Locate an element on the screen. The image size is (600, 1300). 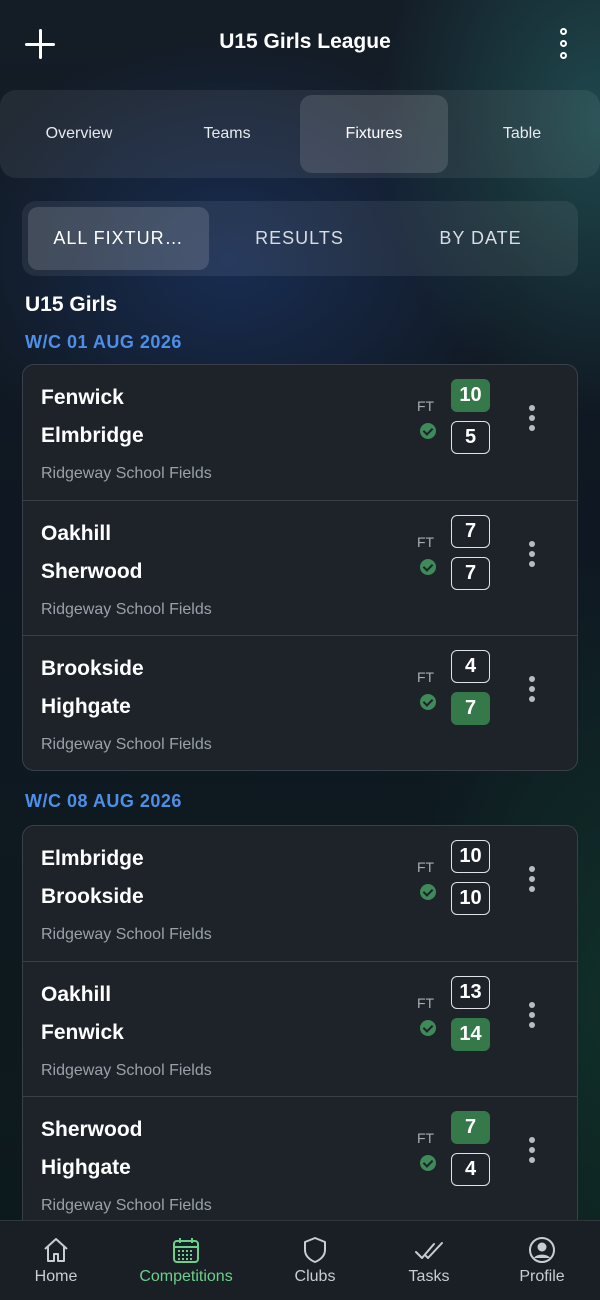
home-score: 13 is located at coordinates (470, 992).